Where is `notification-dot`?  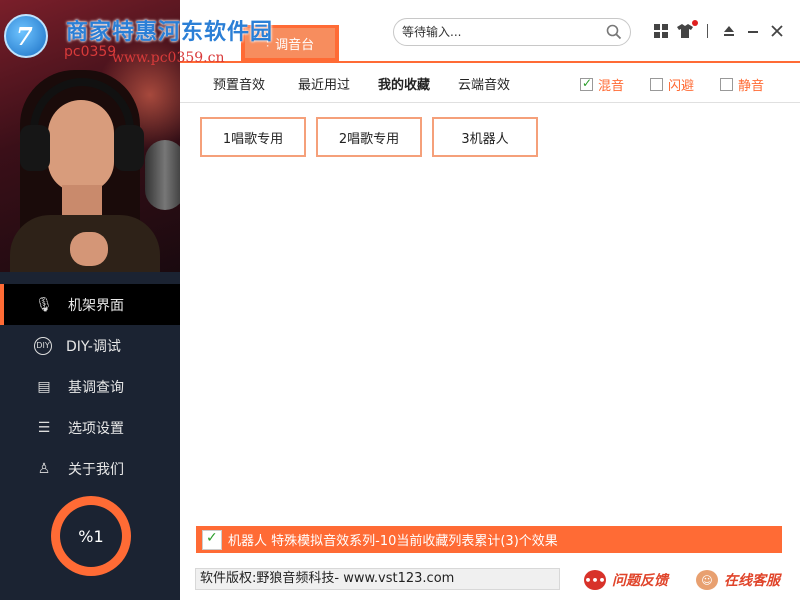 notification-dot is located at coordinates (695, 23).